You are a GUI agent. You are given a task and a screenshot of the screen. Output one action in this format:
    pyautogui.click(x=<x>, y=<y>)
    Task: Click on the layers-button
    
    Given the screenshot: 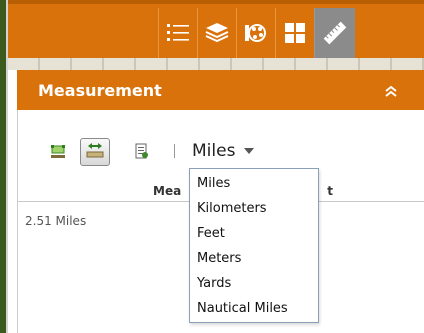 What is the action you would take?
    pyautogui.click(x=216, y=33)
    